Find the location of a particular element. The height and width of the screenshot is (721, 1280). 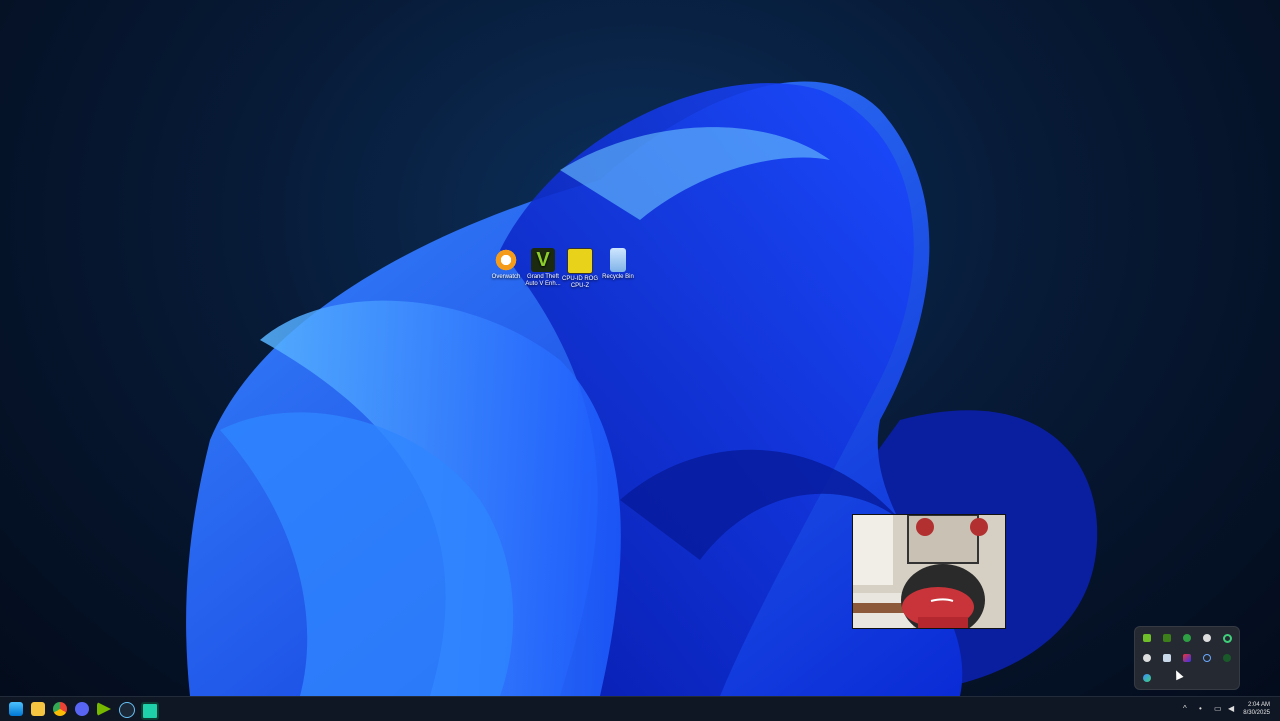

desktop-icon-label: Recycle Bin is located at coordinates (618, 277).